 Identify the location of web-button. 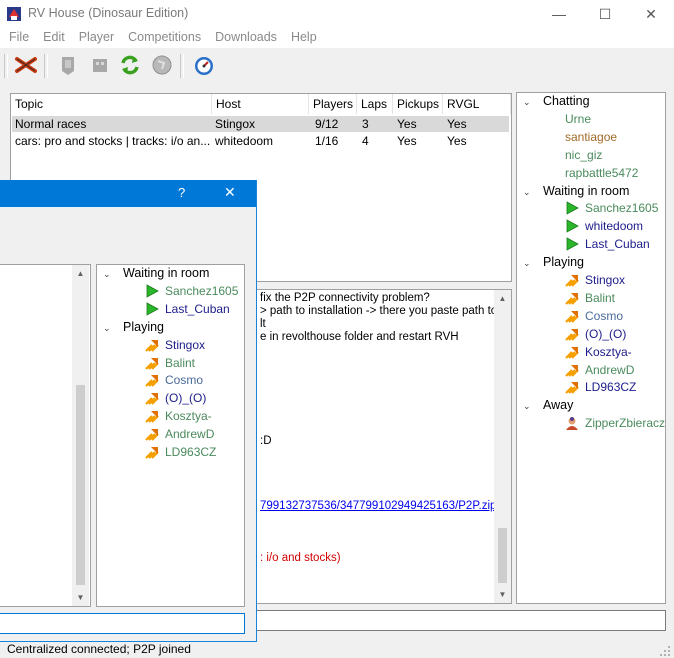
(162, 65).